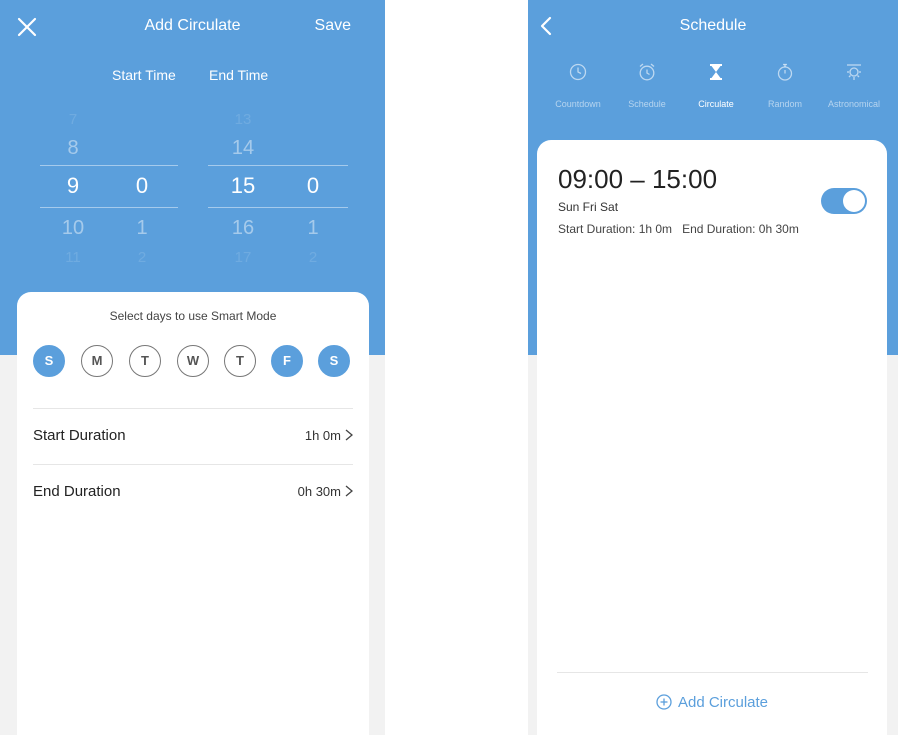  Describe the element at coordinates (313, 257) in the screenshot. I see `end-minute-option: 2` at that location.